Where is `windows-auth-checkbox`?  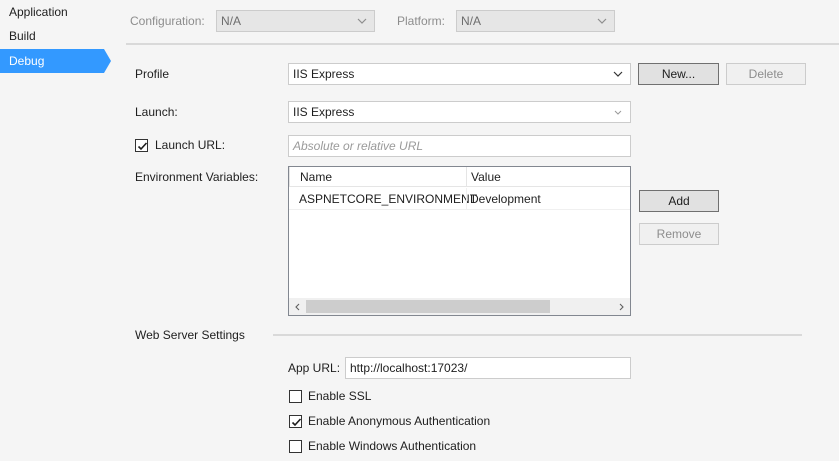 windows-auth-checkbox is located at coordinates (295, 446).